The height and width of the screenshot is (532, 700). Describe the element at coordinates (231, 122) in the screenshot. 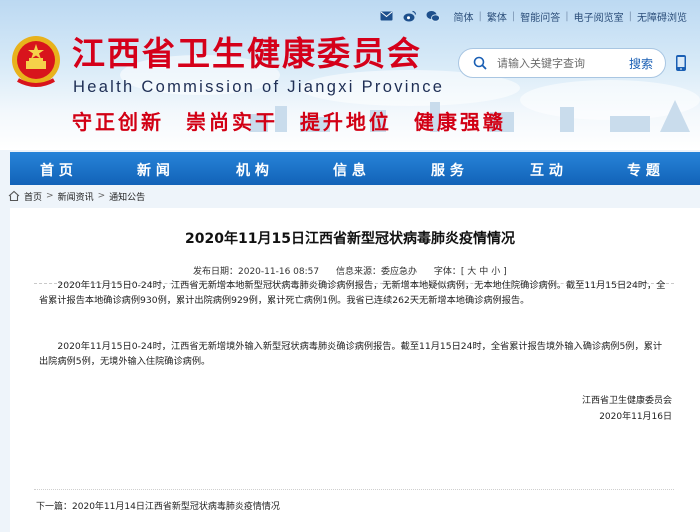

I see `slogan-item: 崇尚实干` at that location.